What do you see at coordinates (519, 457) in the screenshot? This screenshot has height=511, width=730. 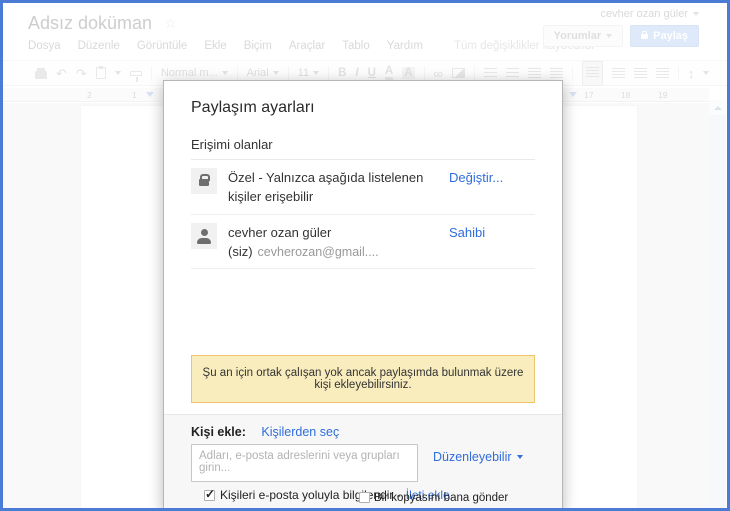 I see `chevron-down-icon` at bounding box center [519, 457].